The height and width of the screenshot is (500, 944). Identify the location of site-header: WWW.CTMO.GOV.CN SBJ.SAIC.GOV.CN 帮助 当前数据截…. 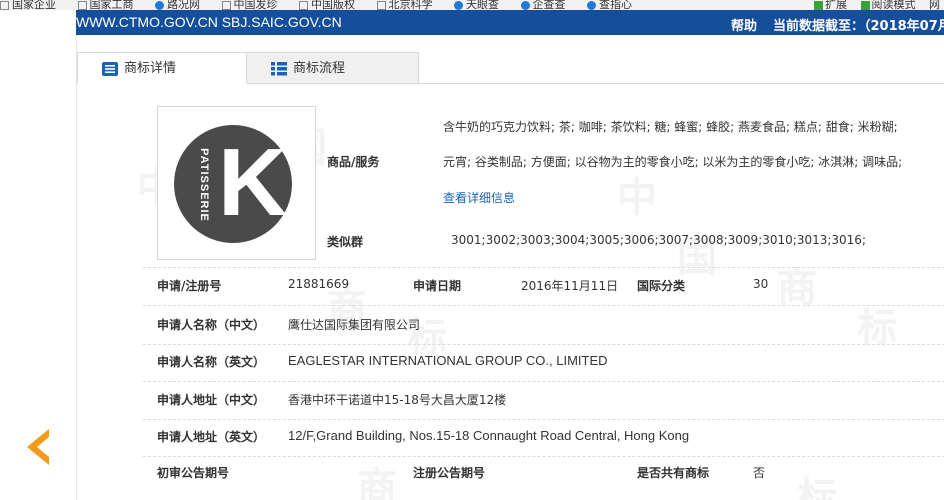
(510, 22).